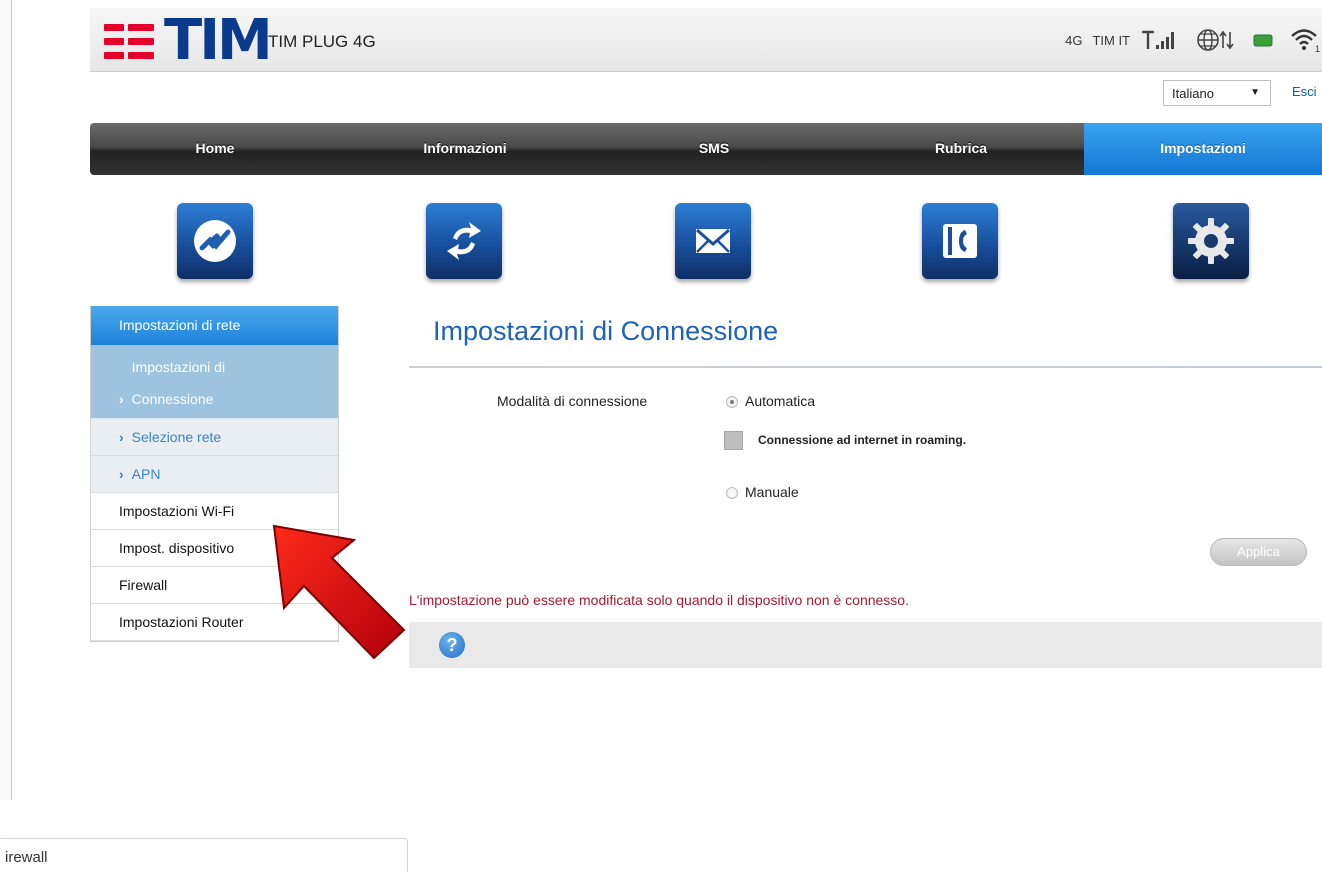  I want to click on tab-informazioni: Informazioni, so click(465, 149).